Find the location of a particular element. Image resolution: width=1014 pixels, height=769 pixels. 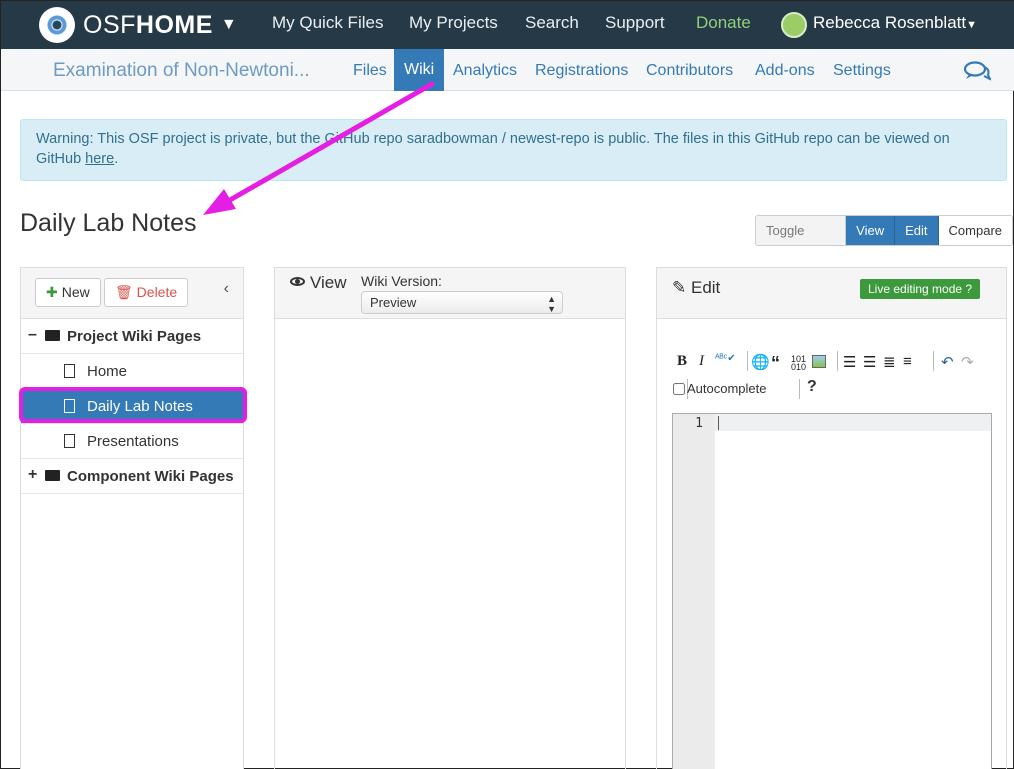

tab-wiki: Wiki is located at coordinates (419, 70).